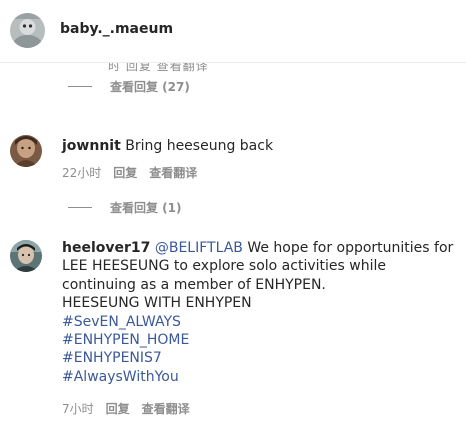 This screenshot has height=424, width=466. I want to click on username: baby._.maeum, so click(116, 29).